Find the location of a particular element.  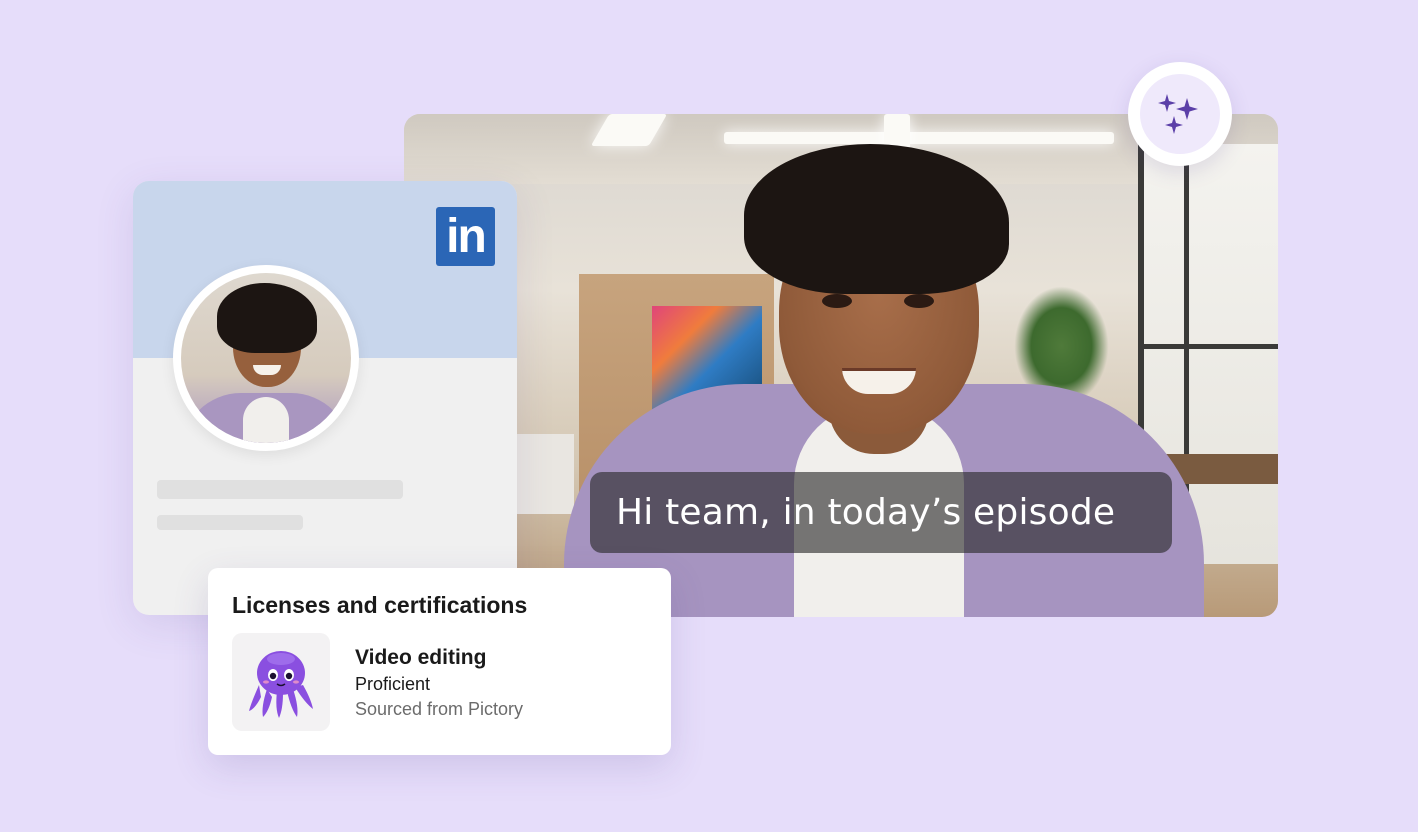

avatar-photo is located at coordinates (266, 358).